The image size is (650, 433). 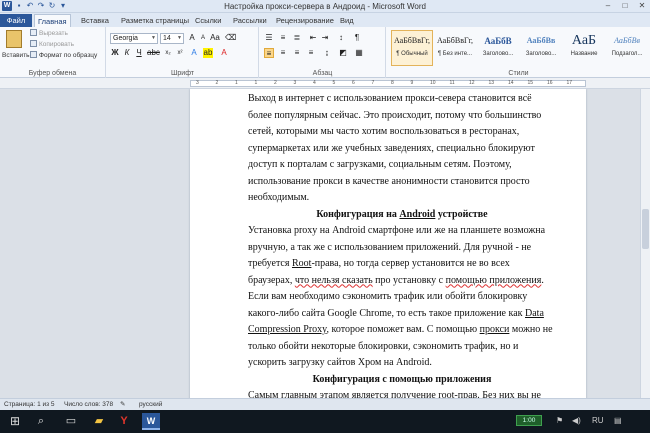 What do you see at coordinates (194, 53) in the screenshot?
I see `text-effects-icon: A` at bounding box center [194, 53].